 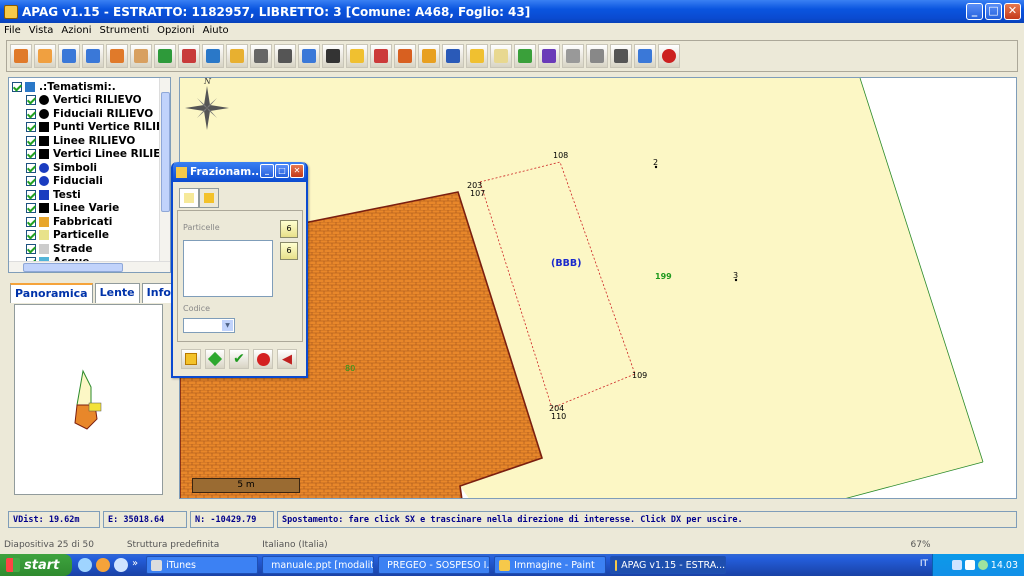 I want to click on dialog-tab-parcel-b, so click(x=209, y=198).